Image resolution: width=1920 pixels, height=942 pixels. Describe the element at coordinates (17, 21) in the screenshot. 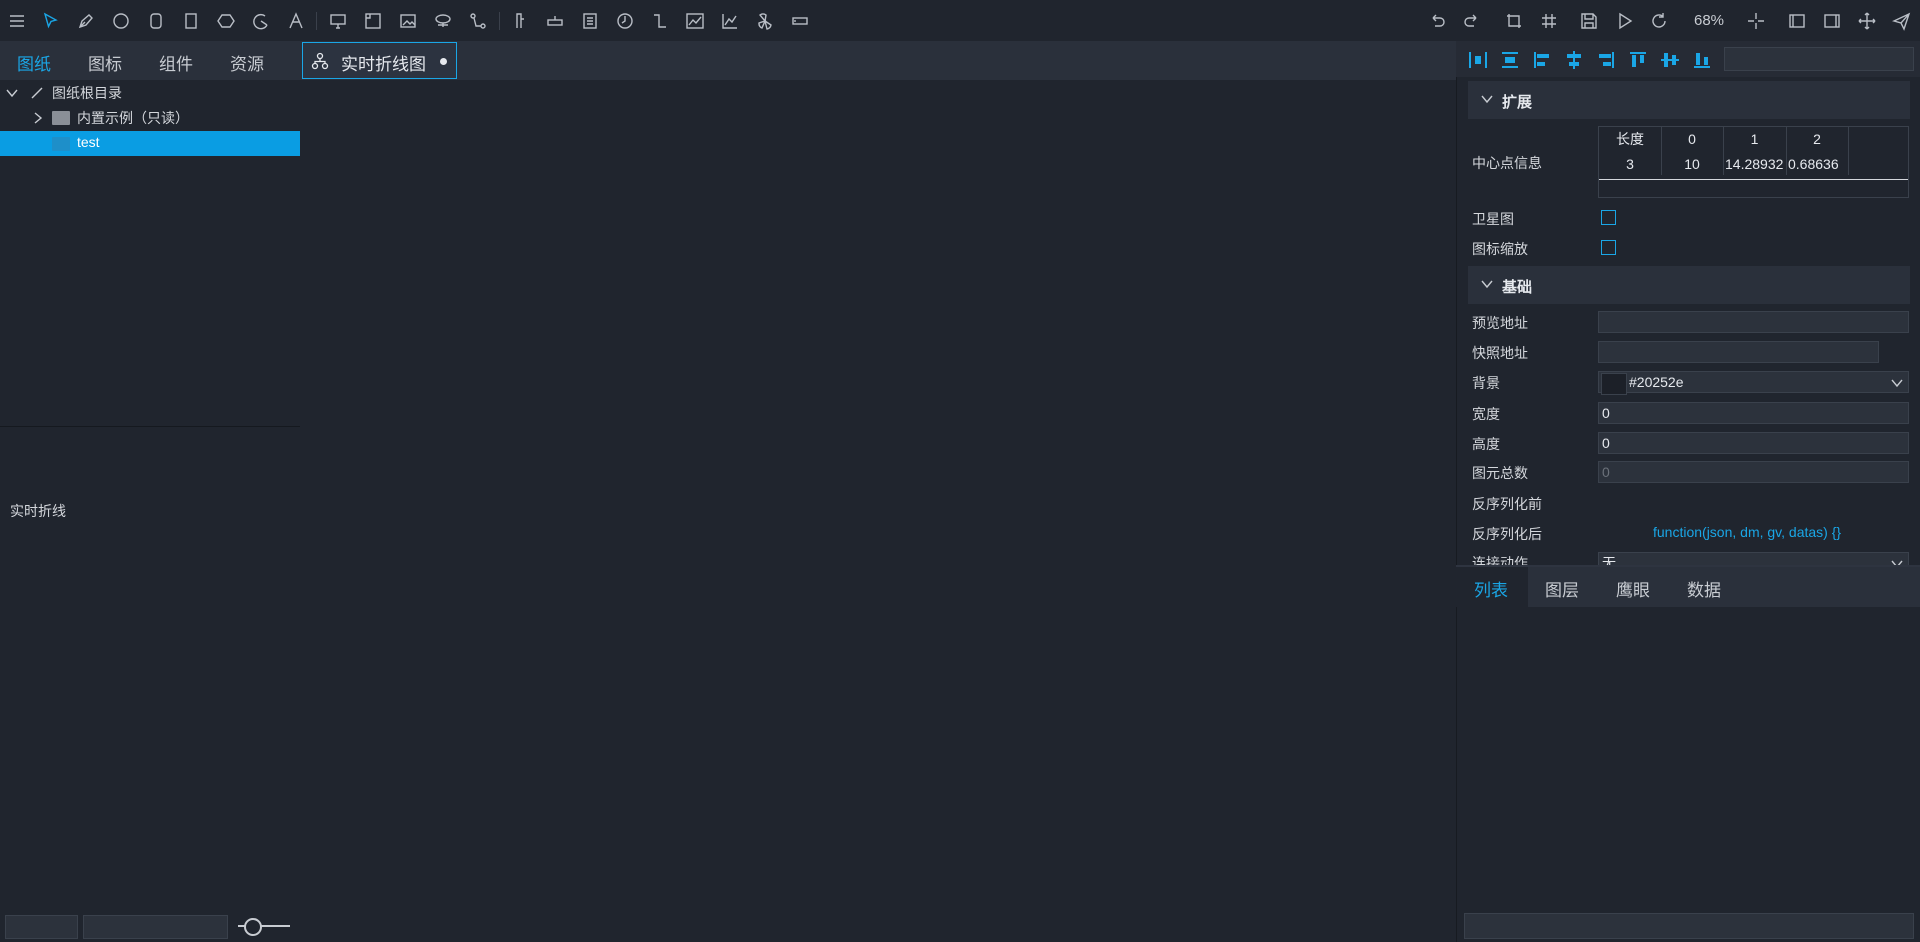

I see `menu-icon` at that location.